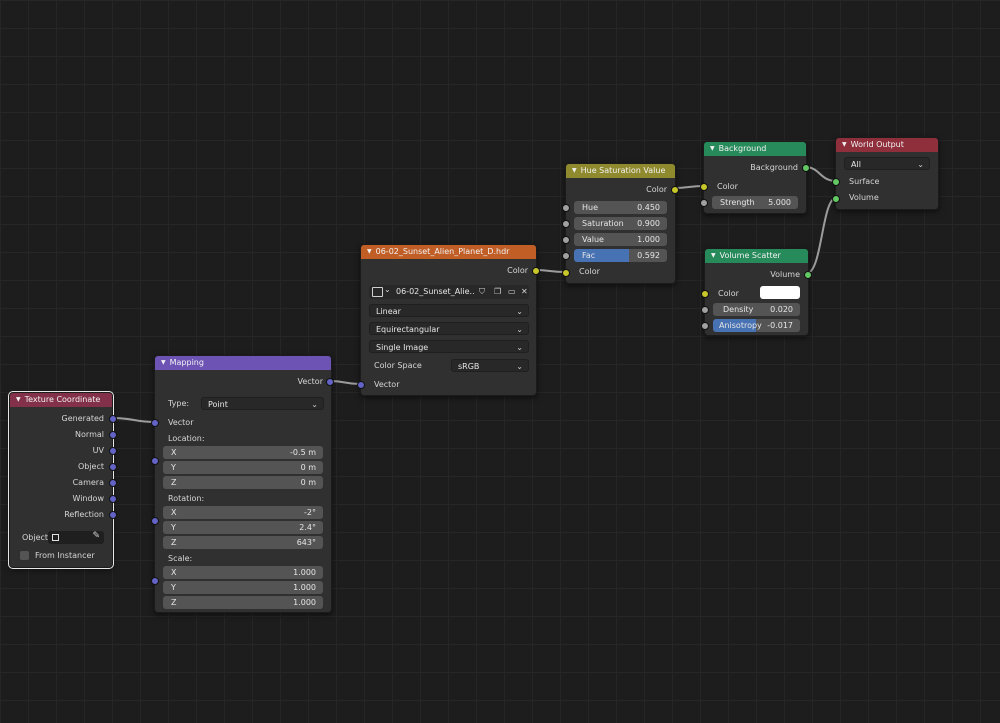 The image size is (1000, 723). Describe the element at coordinates (620, 255) in the screenshot. I see `fac-slider: Fac 0.592` at that location.